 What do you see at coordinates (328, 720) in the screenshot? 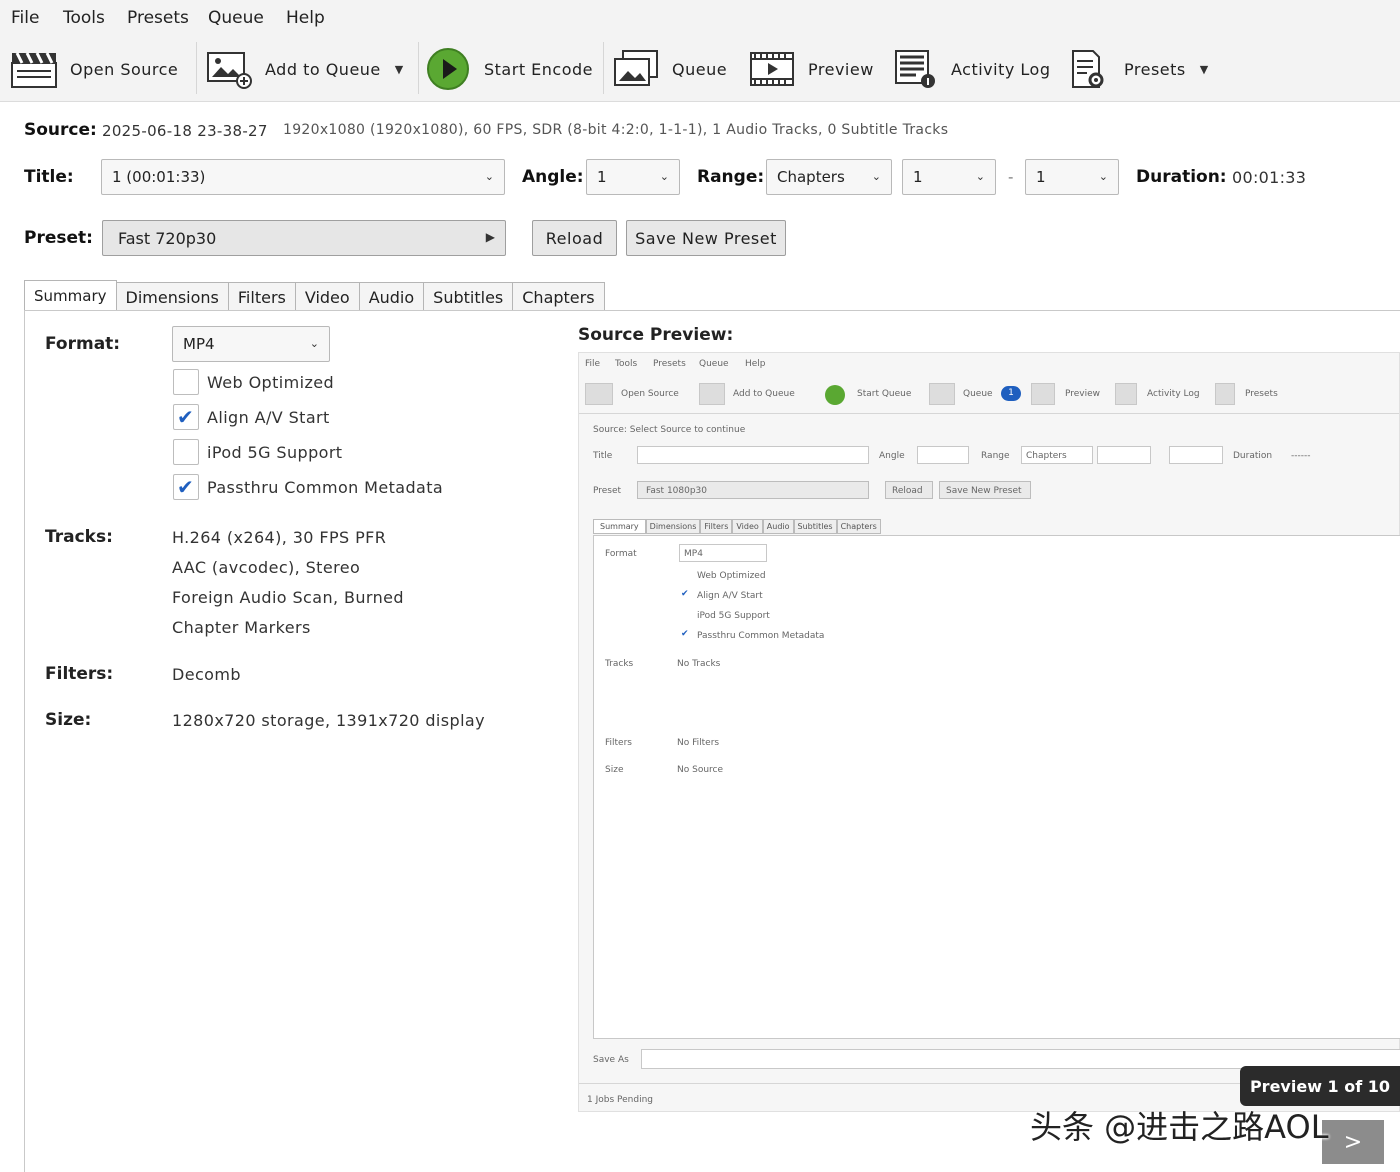
I see `size-value: 1280x720 storage, 1391x720 display` at bounding box center [328, 720].